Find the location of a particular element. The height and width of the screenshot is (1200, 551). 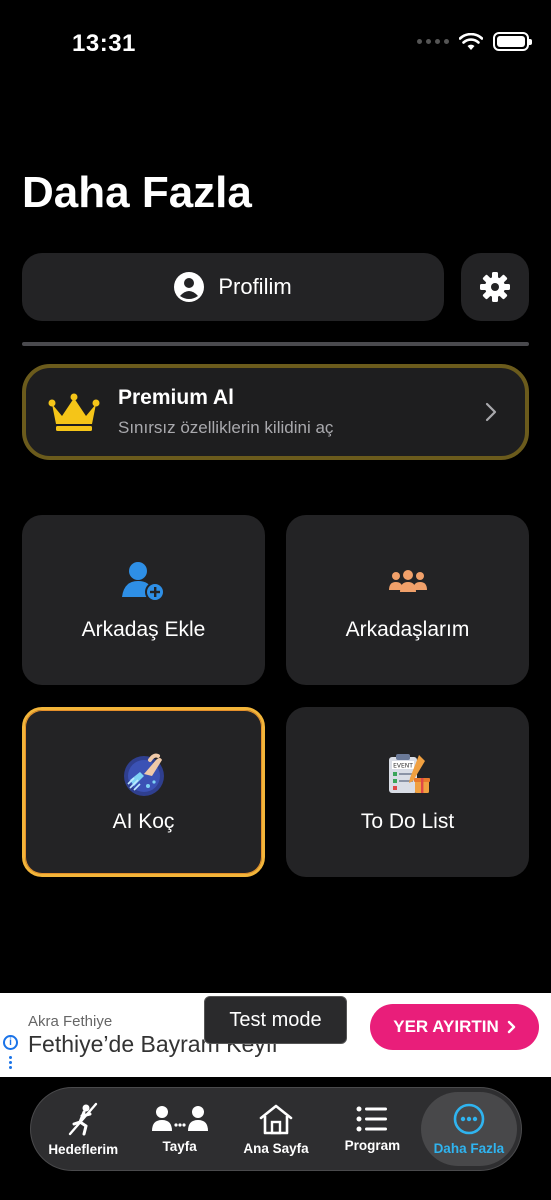

divider is located at coordinates (275, 344).